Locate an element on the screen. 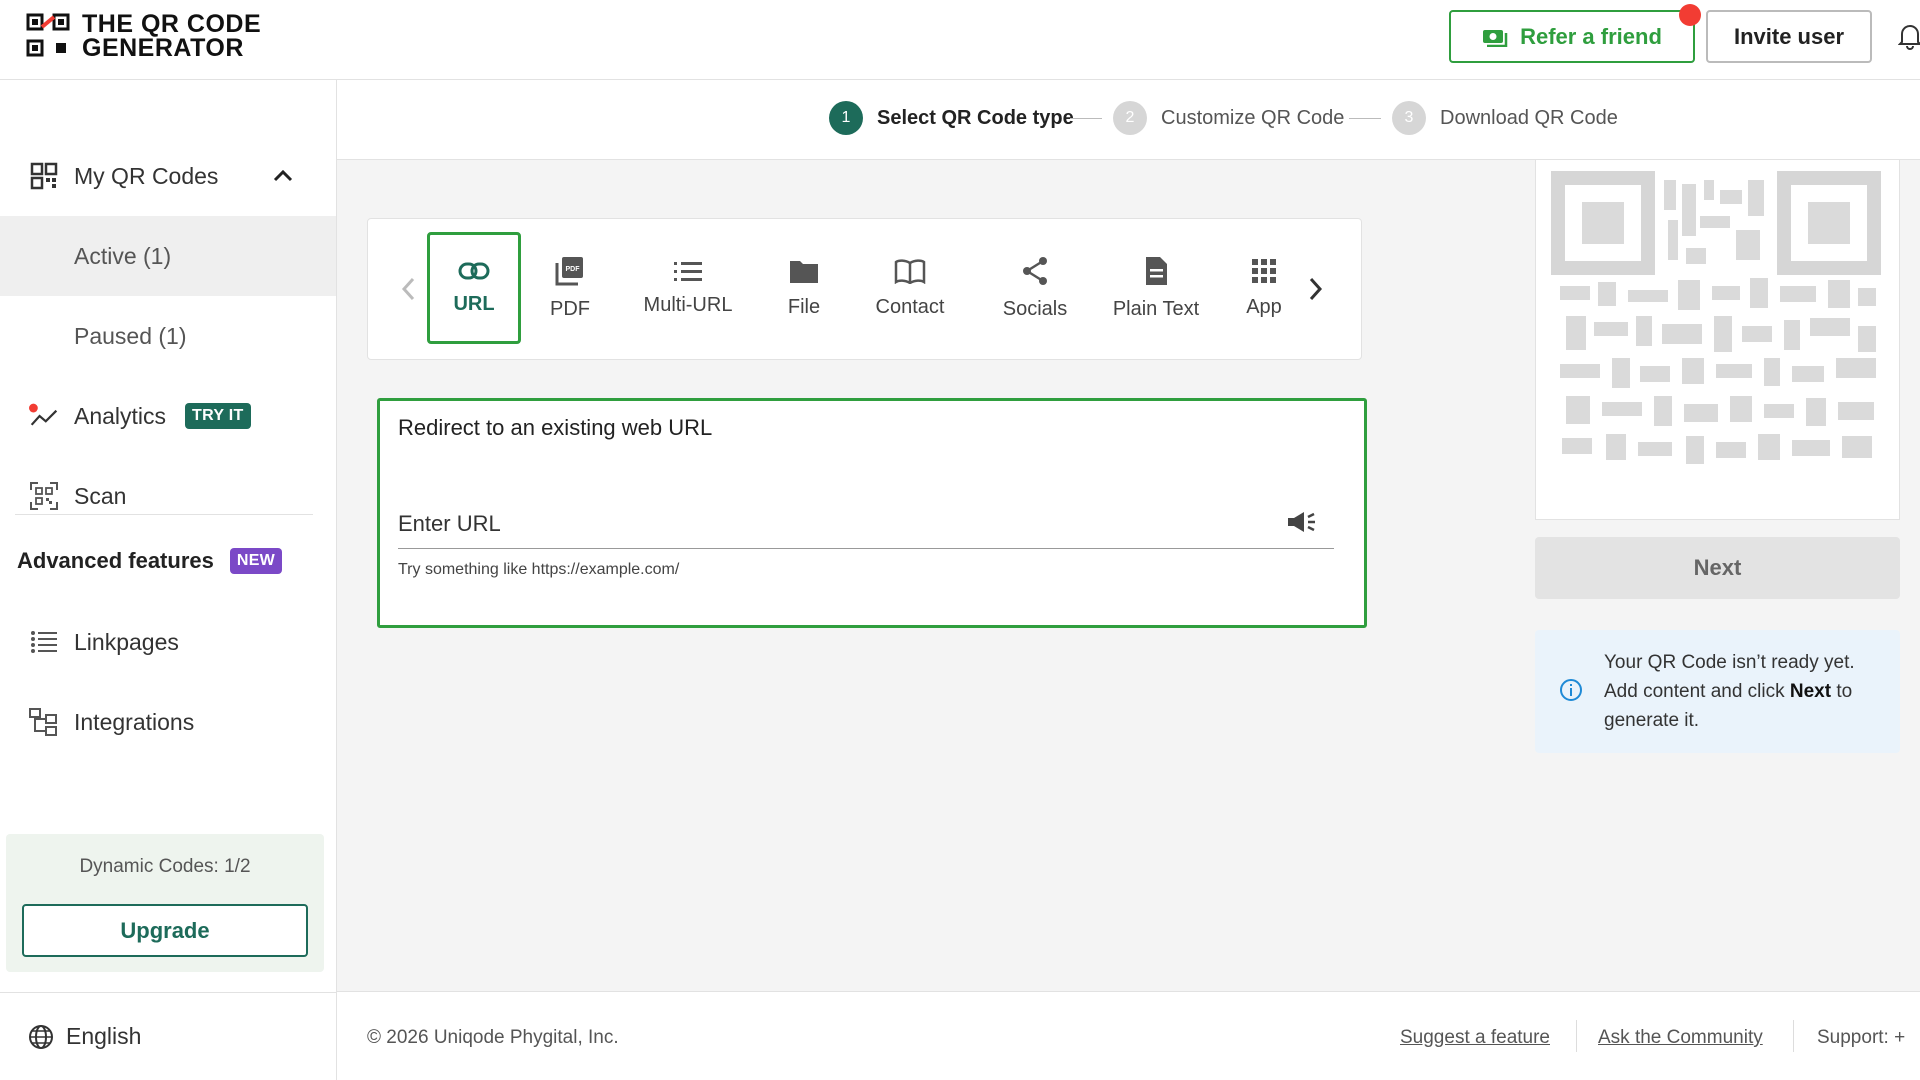 The width and height of the screenshot is (1920, 1080). link-icon is located at coordinates (474, 270).